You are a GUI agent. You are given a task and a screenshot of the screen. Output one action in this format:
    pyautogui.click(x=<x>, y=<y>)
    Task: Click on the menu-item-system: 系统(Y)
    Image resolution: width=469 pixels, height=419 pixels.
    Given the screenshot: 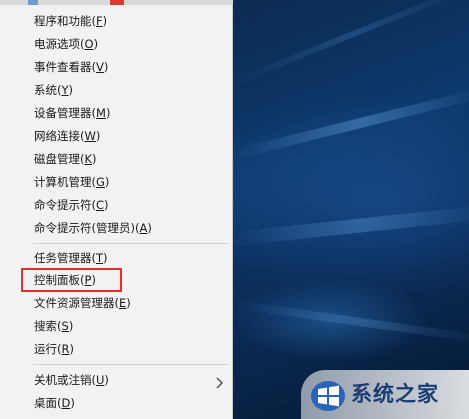 What is the action you would take?
    pyautogui.click(x=116, y=90)
    